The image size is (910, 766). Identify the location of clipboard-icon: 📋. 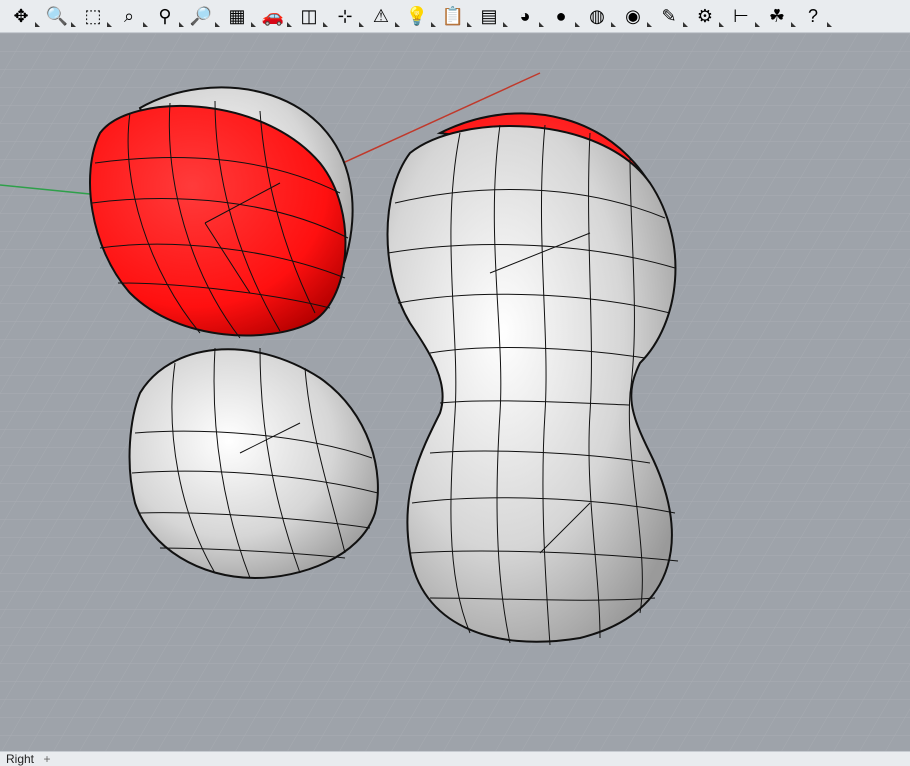
(453, 16).